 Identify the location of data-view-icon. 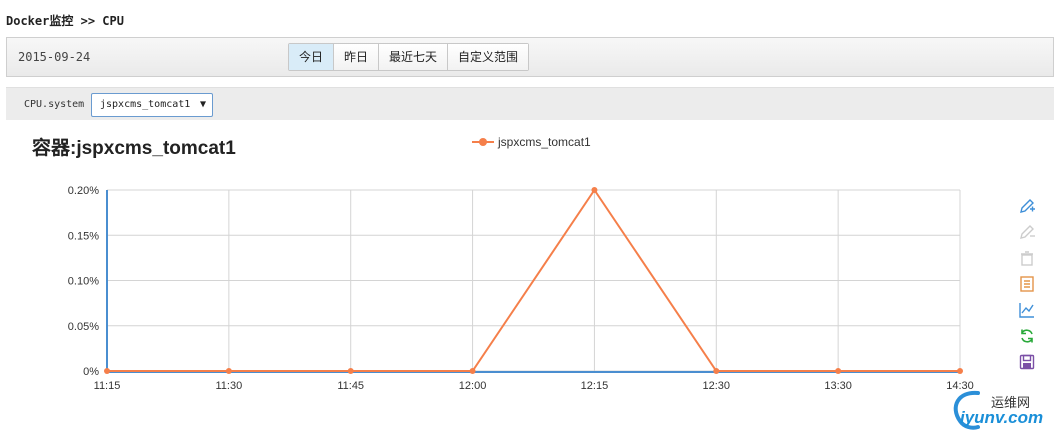
(1027, 284).